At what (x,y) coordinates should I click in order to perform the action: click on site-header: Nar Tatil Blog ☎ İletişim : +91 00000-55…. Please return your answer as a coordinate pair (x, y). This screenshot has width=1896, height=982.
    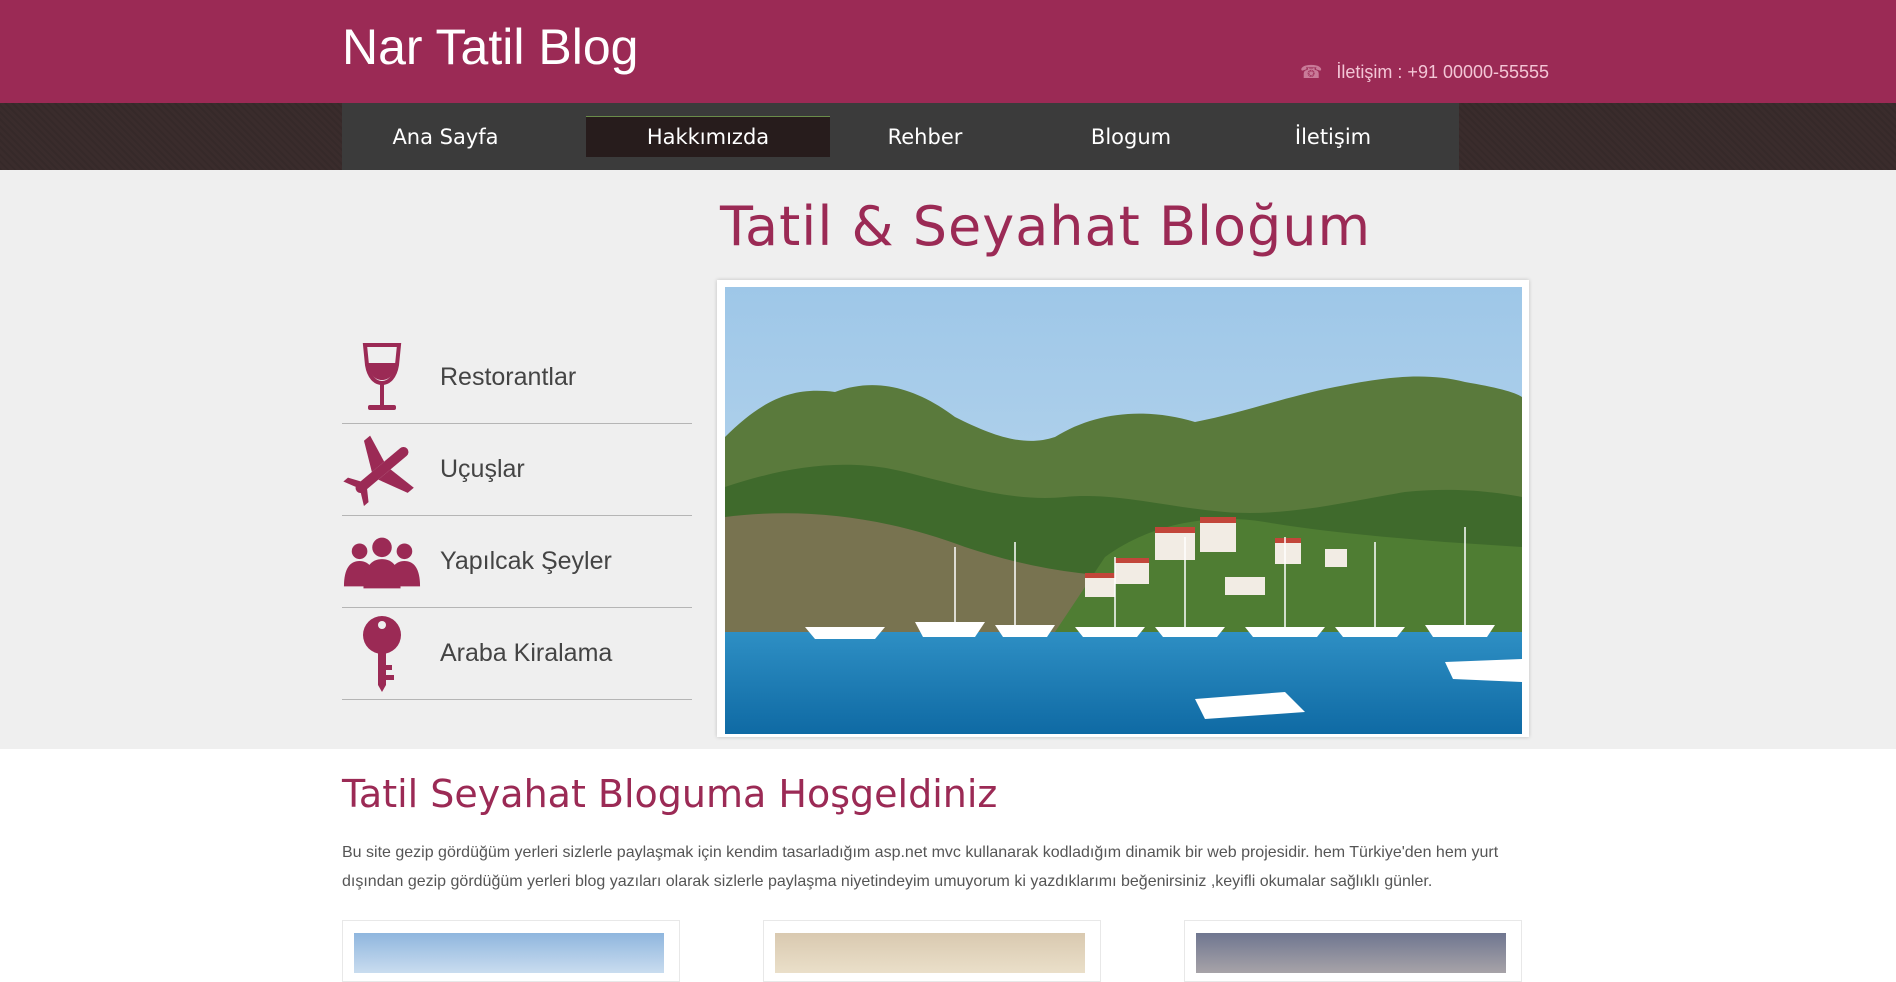
    Looking at the image, I should click on (948, 51).